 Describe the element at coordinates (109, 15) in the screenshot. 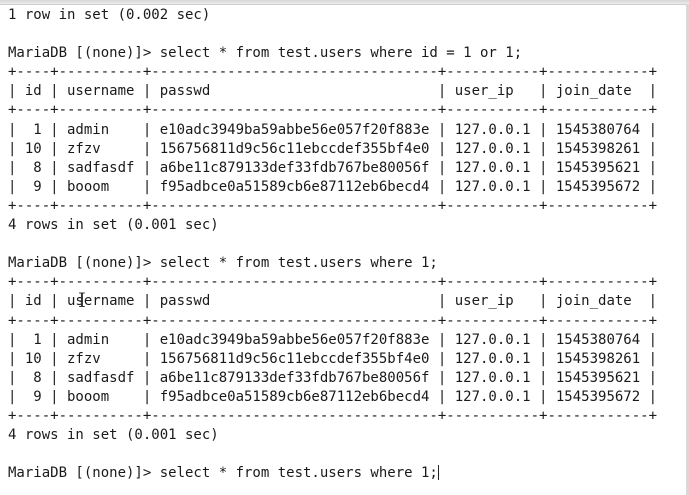

I see `line-text: 1 row in set (0.002 sec)` at that location.